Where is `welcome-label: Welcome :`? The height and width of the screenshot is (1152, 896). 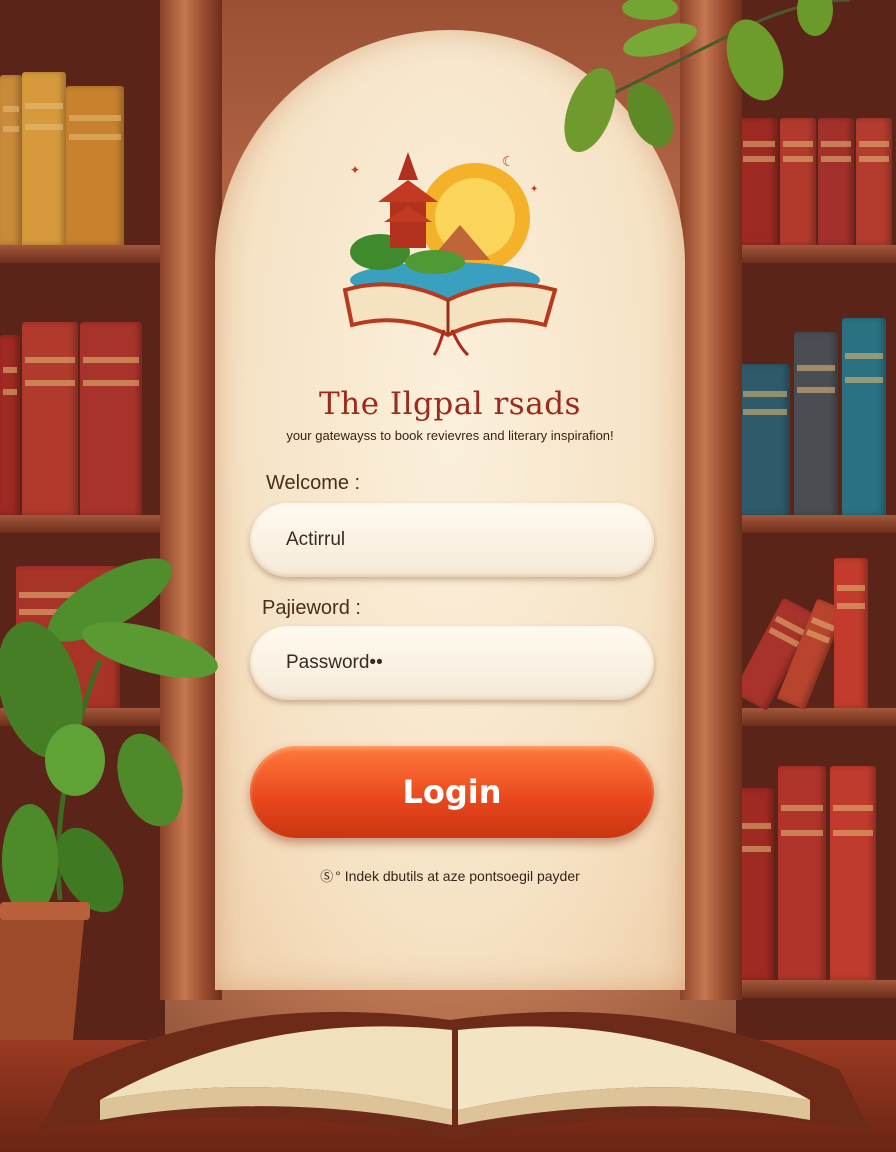 welcome-label: Welcome : is located at coordinates (313, 483).